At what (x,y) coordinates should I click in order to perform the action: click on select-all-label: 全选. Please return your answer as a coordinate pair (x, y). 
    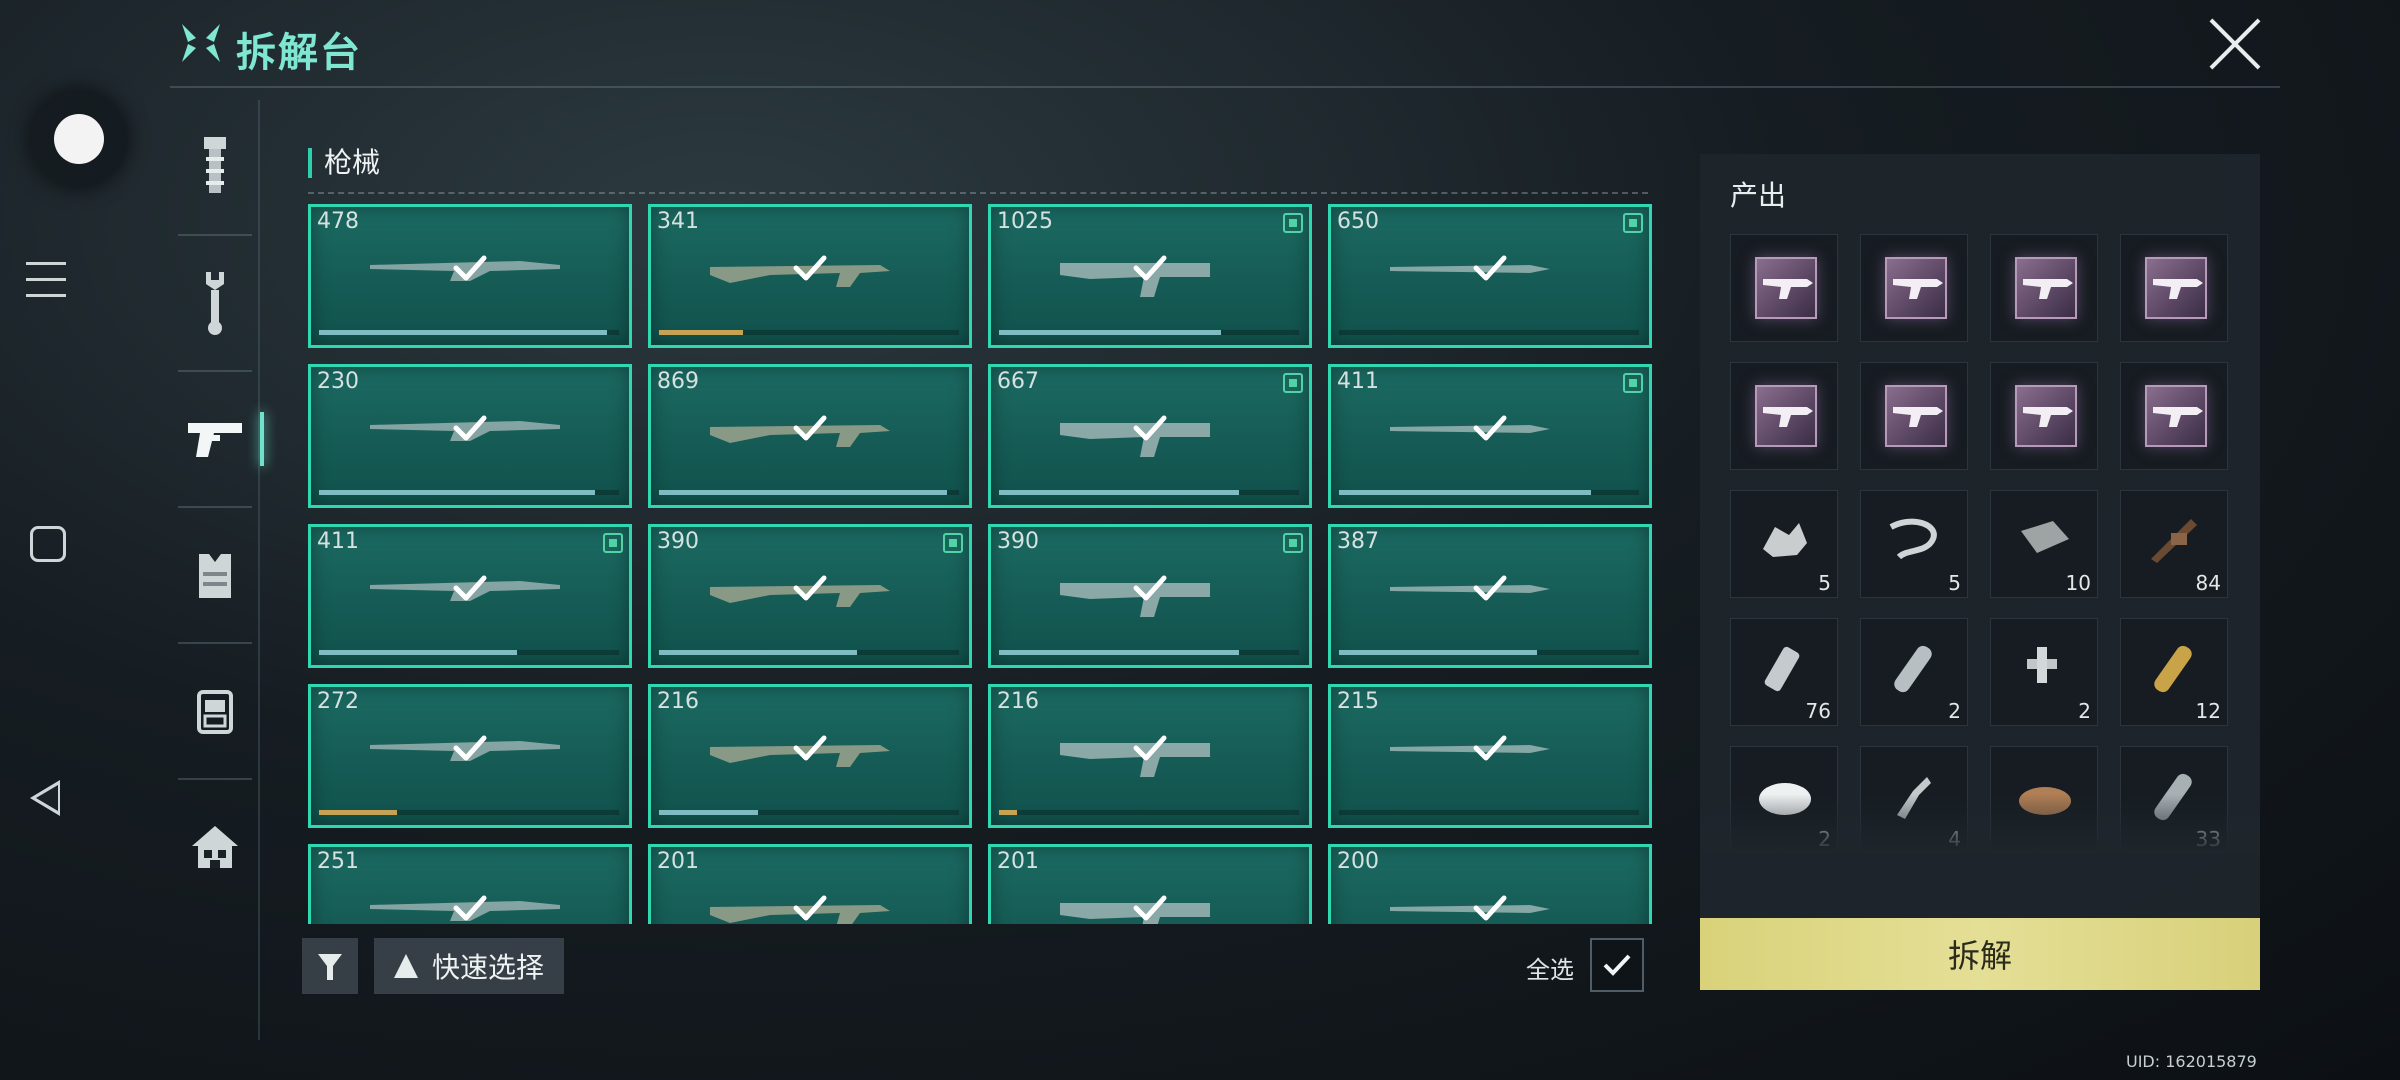
    Looking at the image, I should click on (1550, 970).